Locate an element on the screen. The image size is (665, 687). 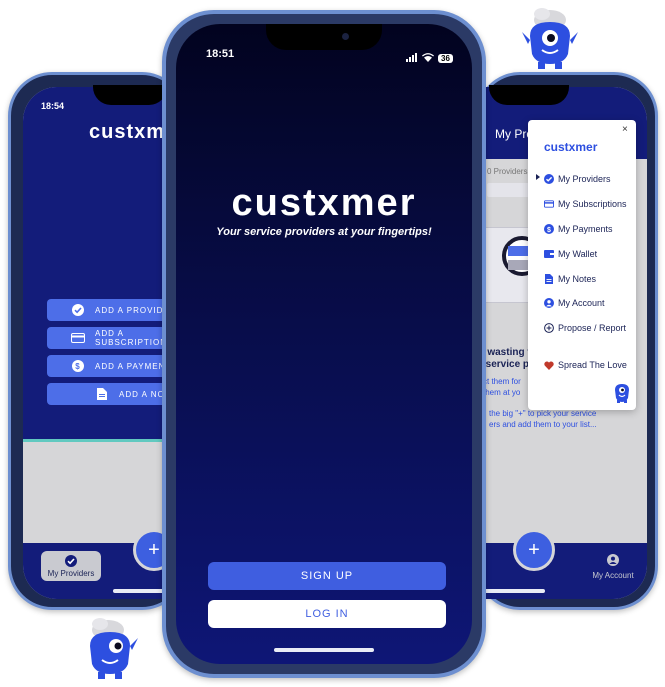
tab-label: My Account is located at coordinates (613, 575).